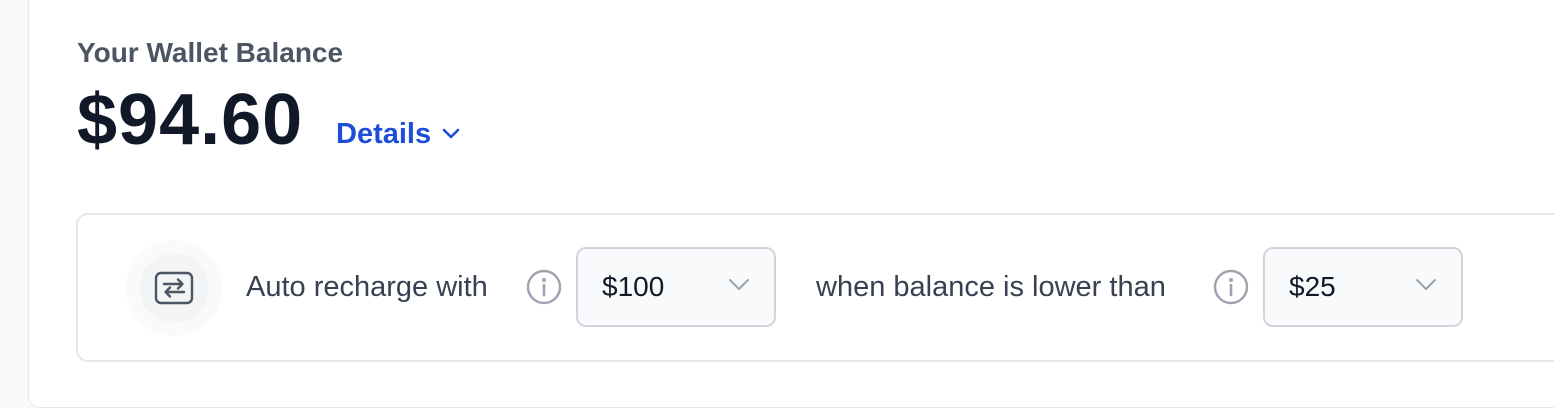  What do you see at coordinates (676, 287) in the screenshot?
I see `recharge-amount-select: $100` at bounding box center [676, 287].